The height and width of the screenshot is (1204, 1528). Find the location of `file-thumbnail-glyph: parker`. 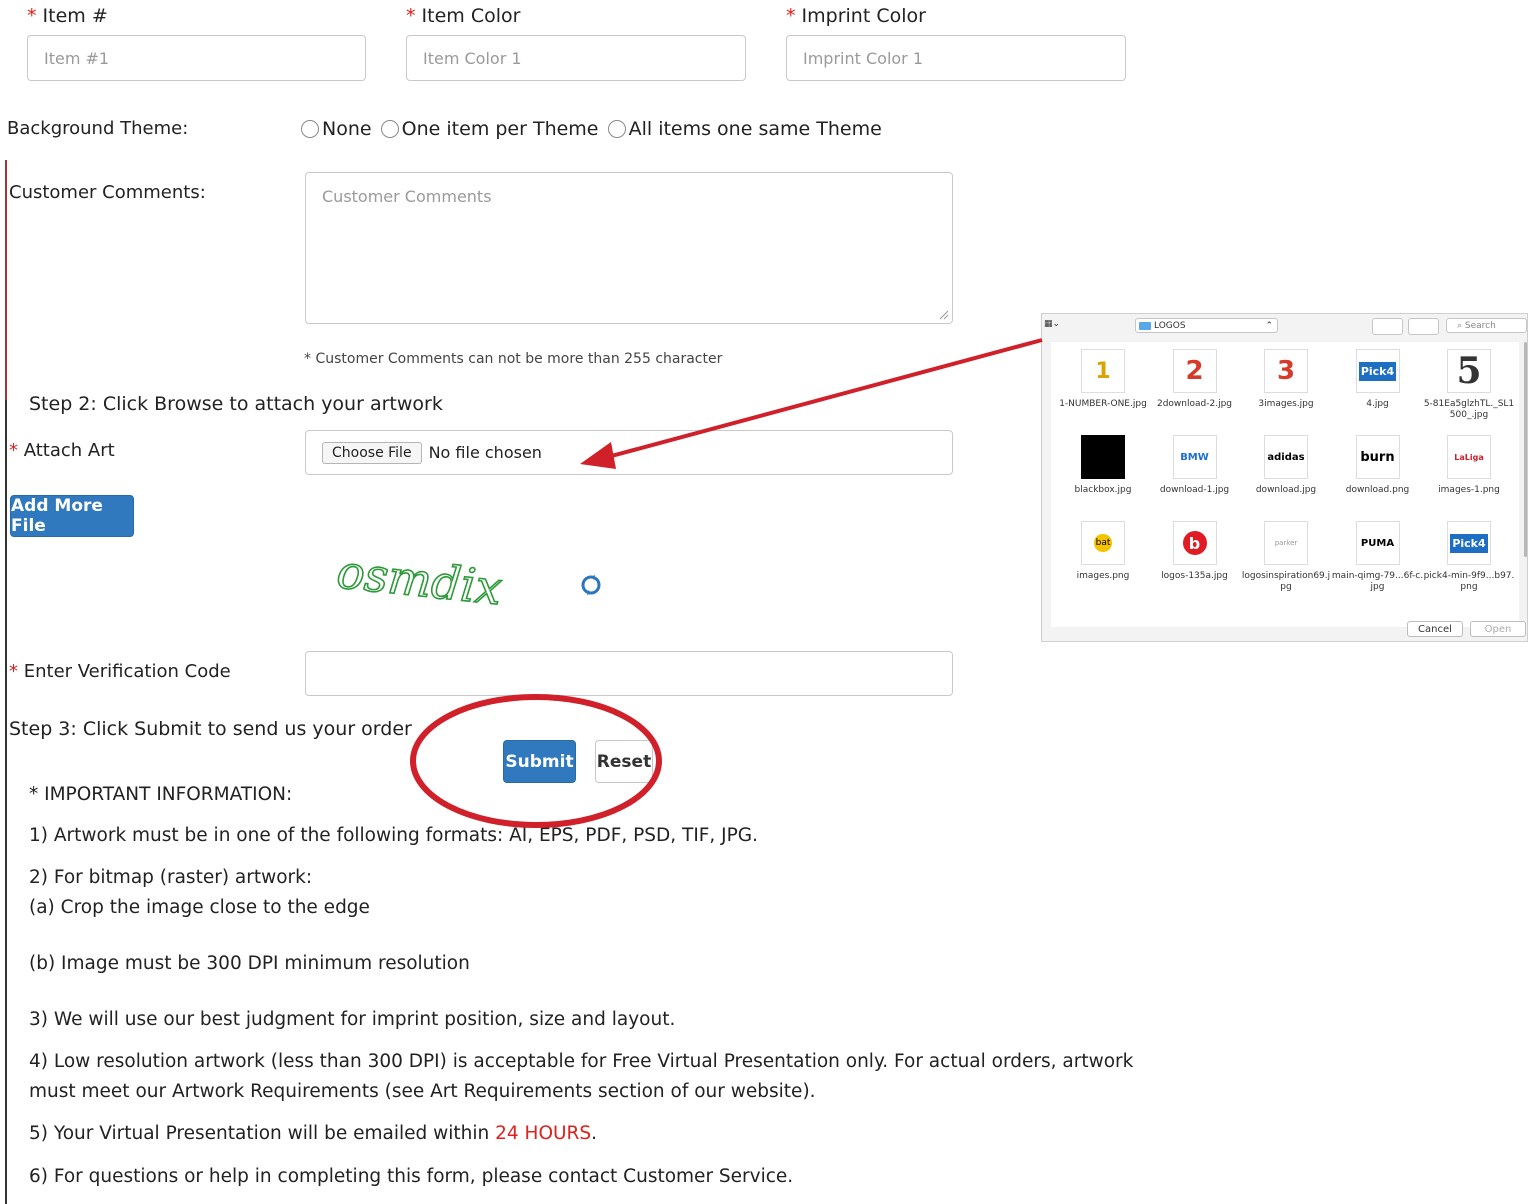

file-thumbnail-glyph: parker is located at coordinates (1286, 543).